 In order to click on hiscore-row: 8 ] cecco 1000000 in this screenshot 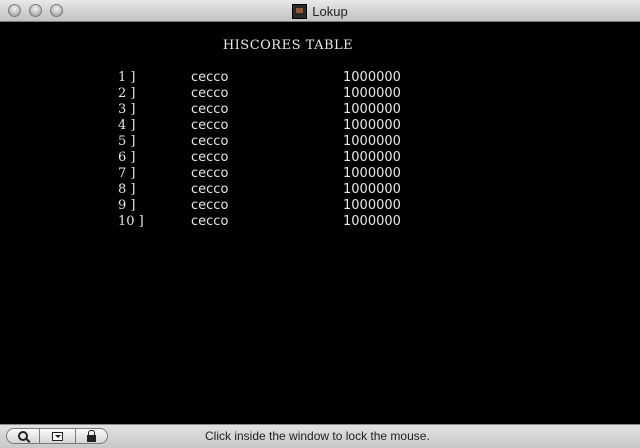, I will do `click(320, 190)`.